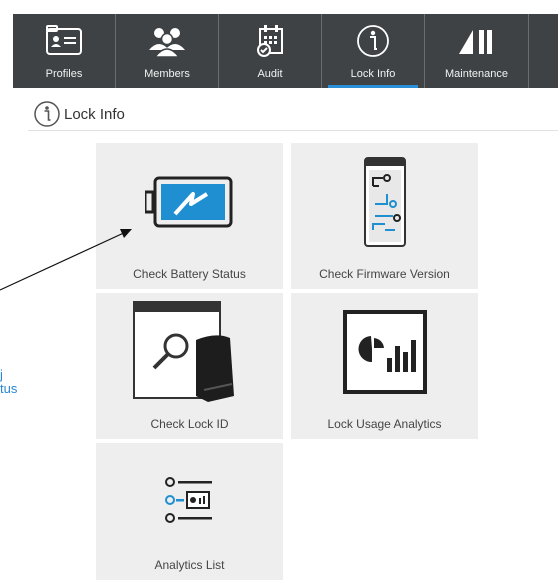  What do you see at coordinates (1, 374) in the screenshot?
I see `callout-text-line1: j` at bounding box center [1, 374].